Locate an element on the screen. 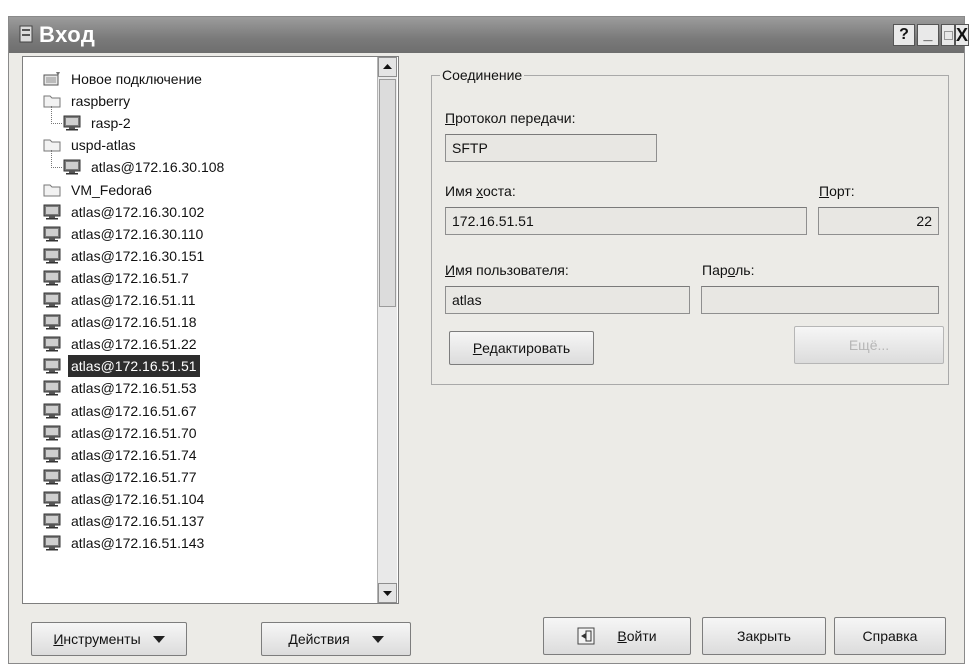  arrow-down-icon is located at coordinates (387, 593).